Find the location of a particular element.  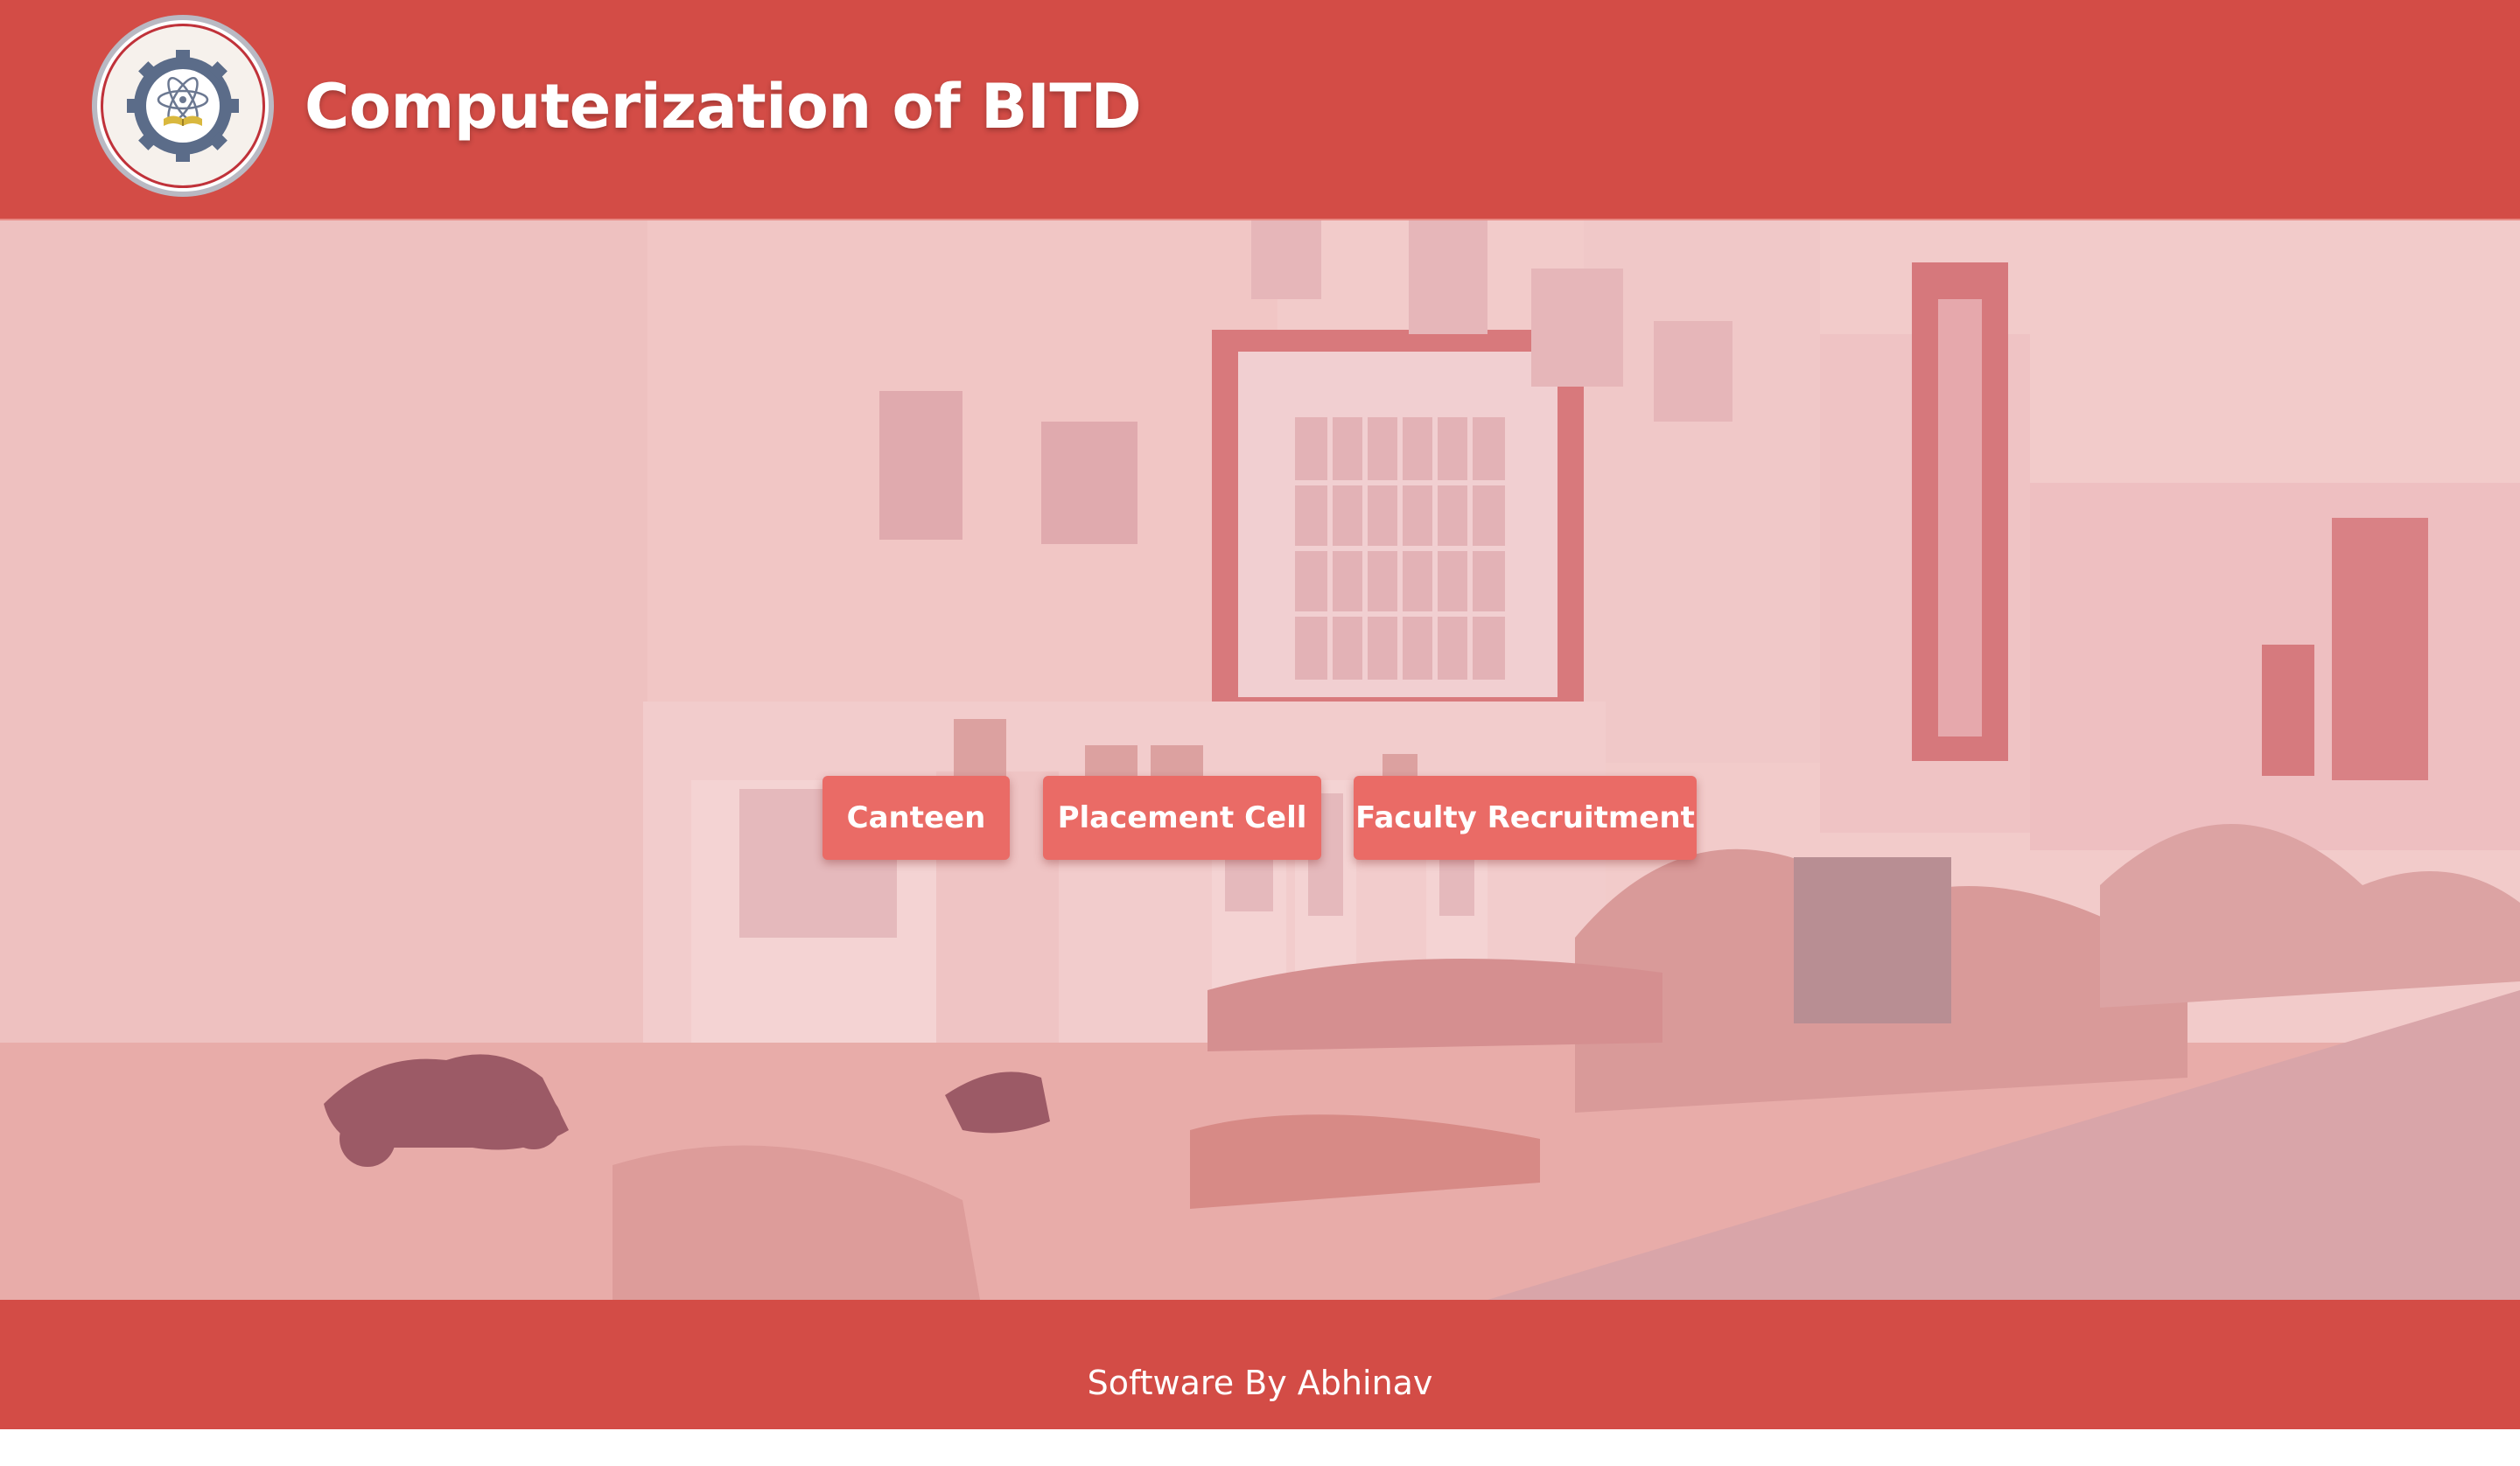

site-footer: Software By Abhinav is located at coordinates (1260, 1364).